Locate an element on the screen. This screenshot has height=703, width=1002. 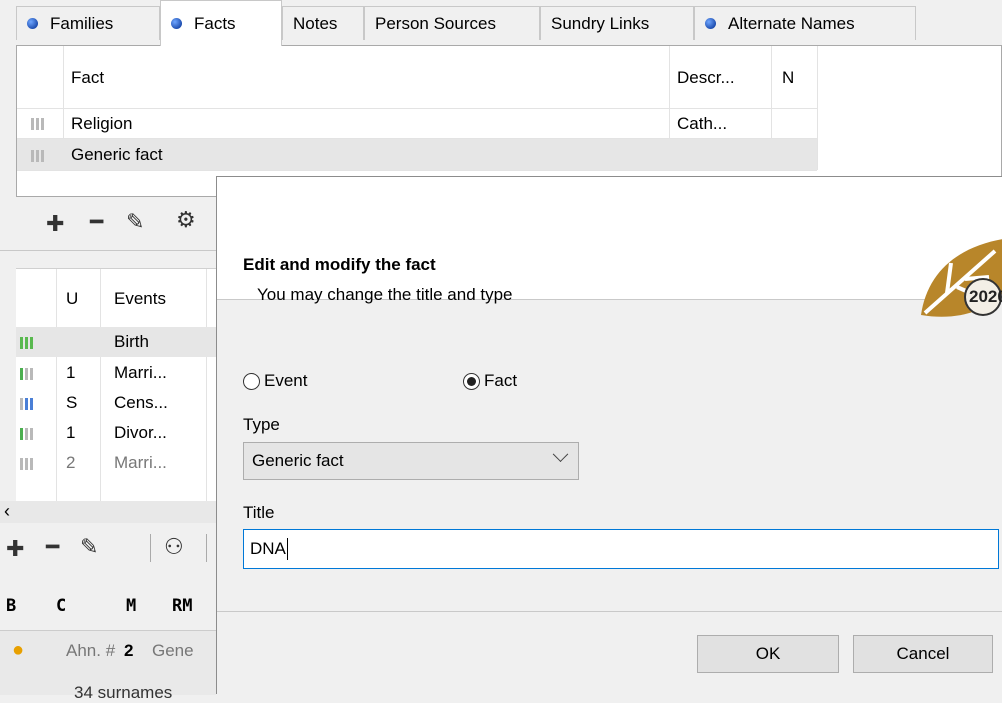
column-header-n: N is located at coordinates (788, 78).